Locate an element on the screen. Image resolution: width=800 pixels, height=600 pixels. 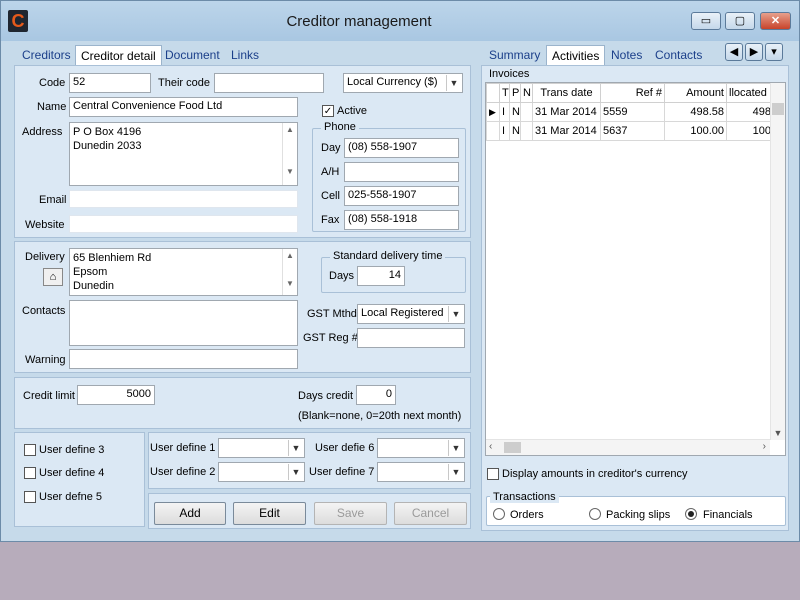
user-define-2-select: ▼ is located at coordinates (261, 472).